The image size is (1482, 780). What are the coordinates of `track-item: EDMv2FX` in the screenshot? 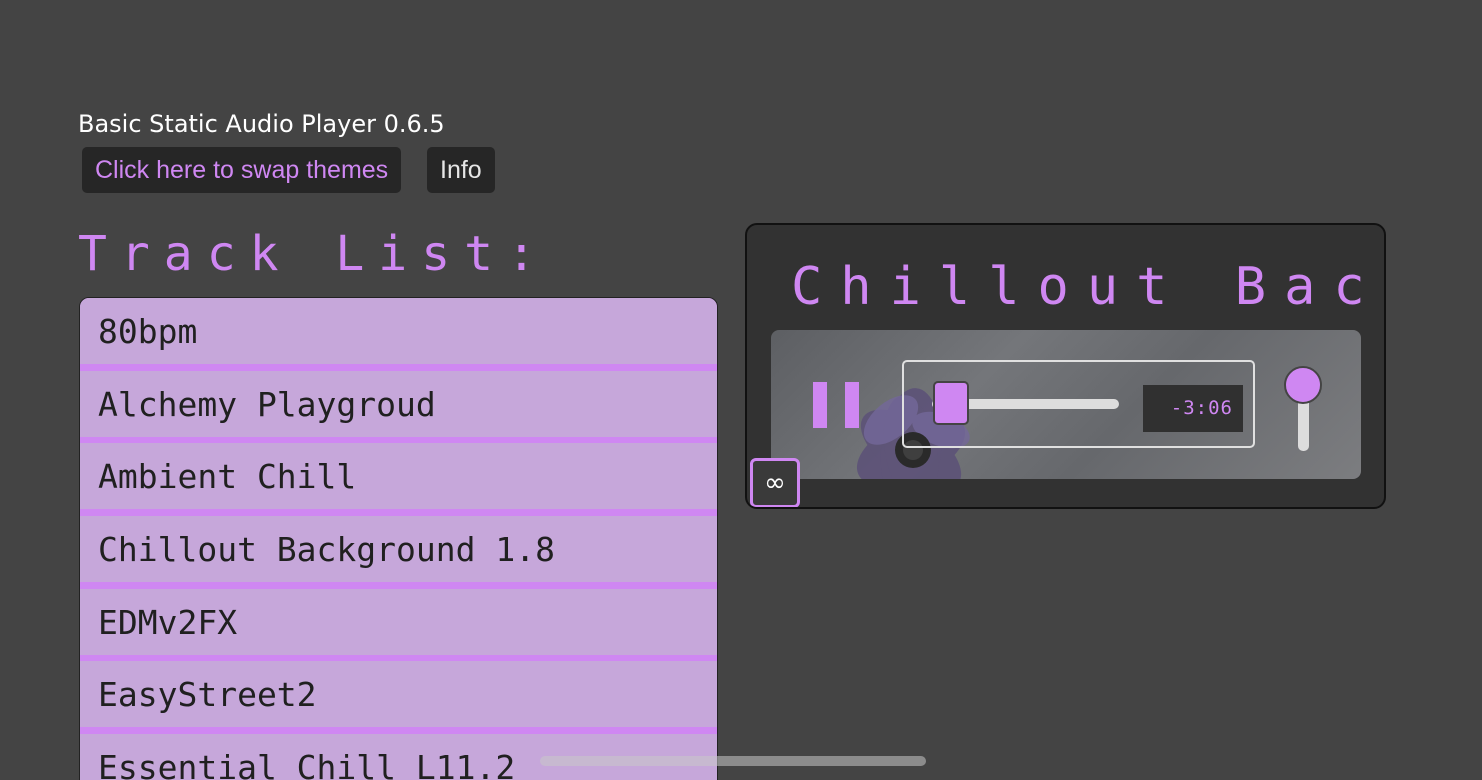 It's located at (398, 622).